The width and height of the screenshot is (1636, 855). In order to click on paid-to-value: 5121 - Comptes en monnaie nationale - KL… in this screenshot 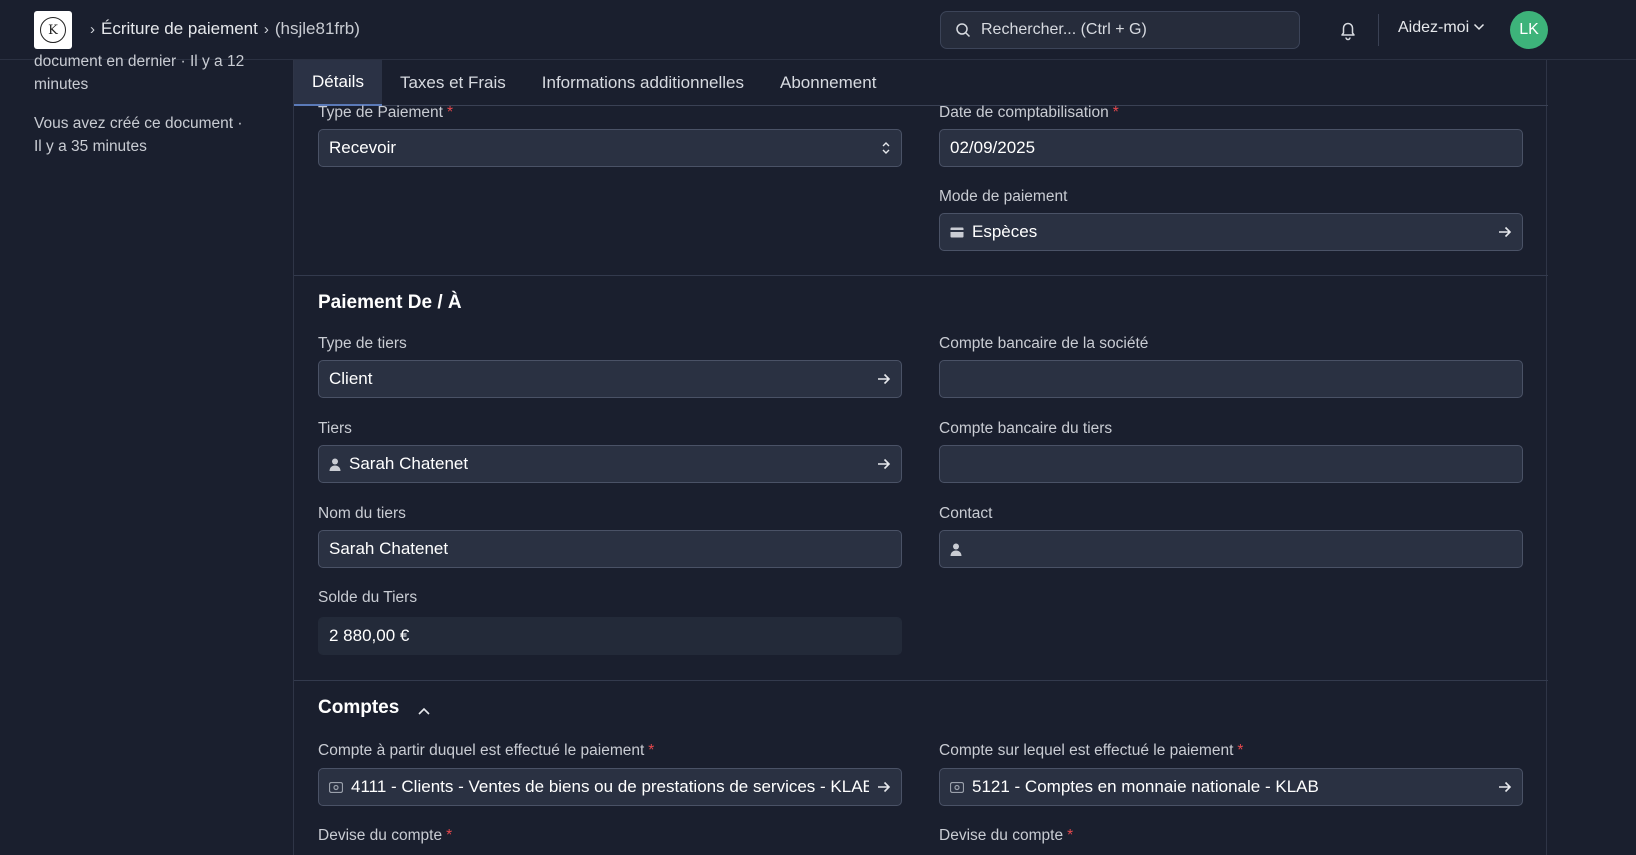, I will do `click(1145, 786)`.